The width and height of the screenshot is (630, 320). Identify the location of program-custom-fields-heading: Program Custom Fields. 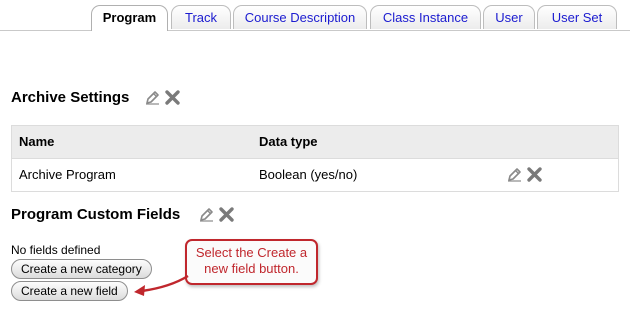
(96, 214).